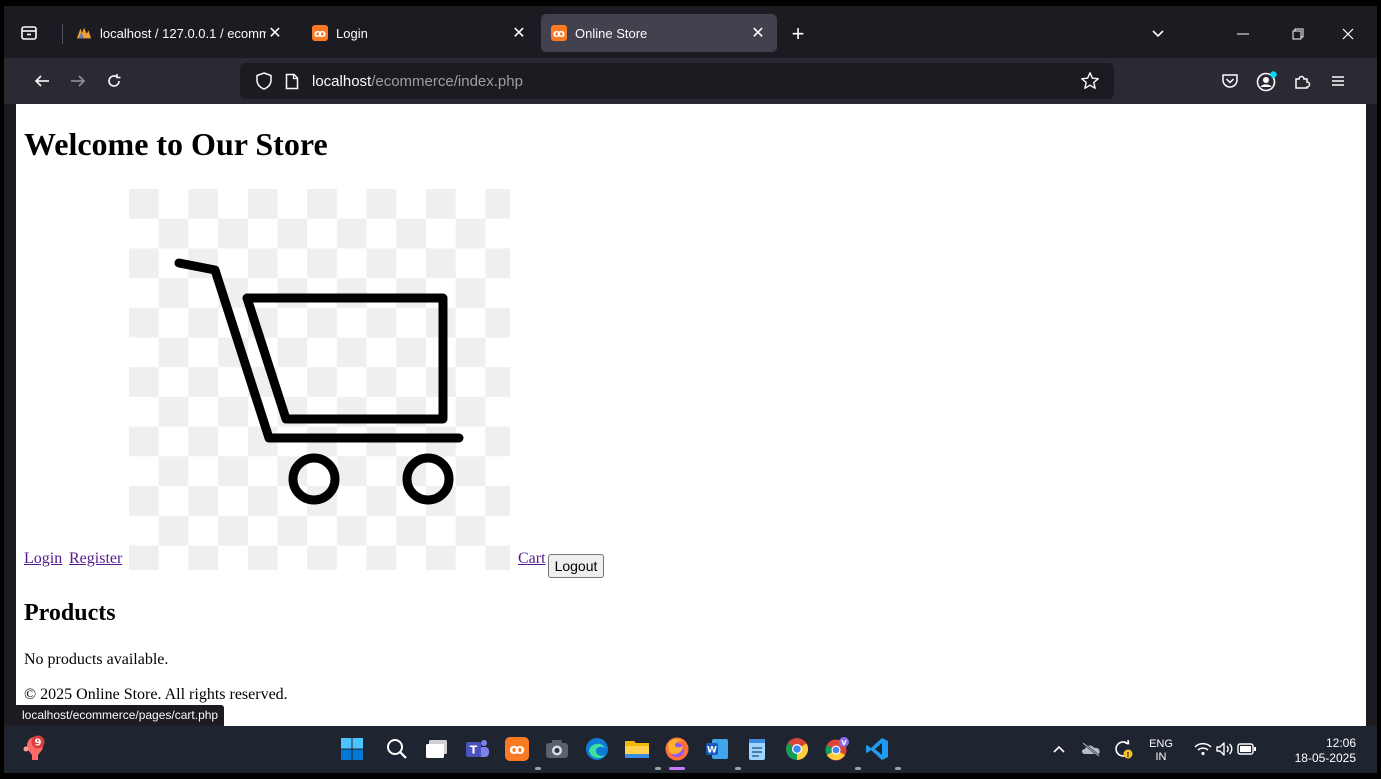  What do you see at coordinates (38, 743) in the screenshot?
I see `notification-count: 9` at bounding box center [38, 743].